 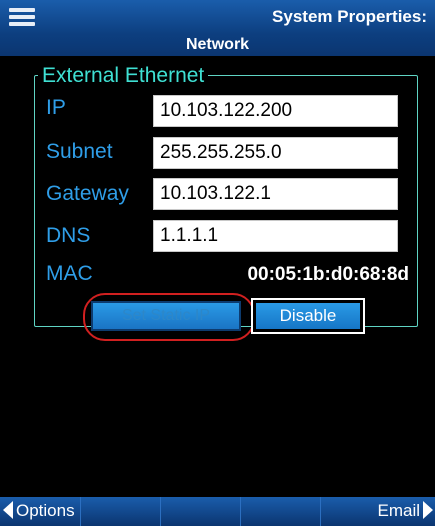 What do you see at coordinates (8, 510) in the screenshot?
I see `chevron-left-icon` at bounding box center [8, 510].